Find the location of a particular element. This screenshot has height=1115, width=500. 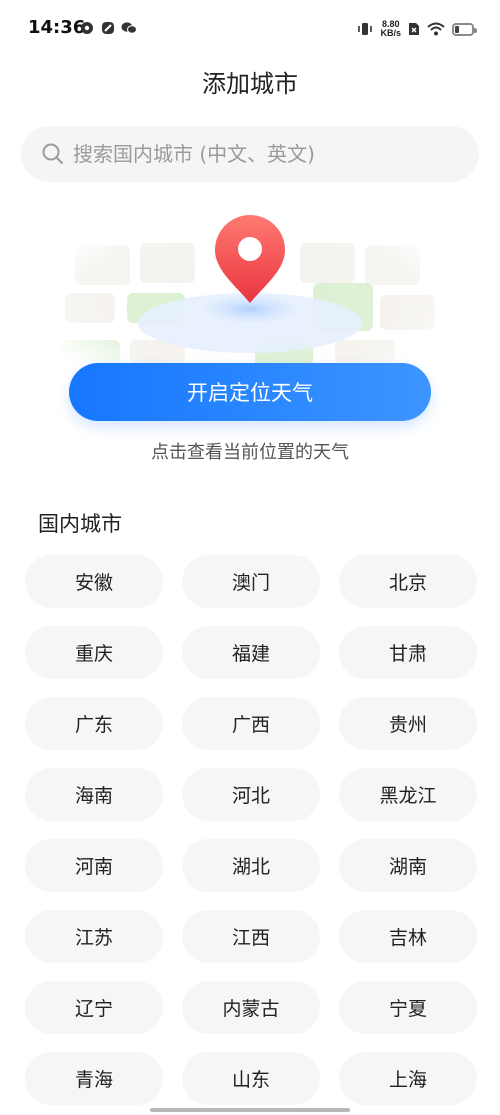

location-hint: 点击查看当前位置的天气 is located at coordinates (250, 452).